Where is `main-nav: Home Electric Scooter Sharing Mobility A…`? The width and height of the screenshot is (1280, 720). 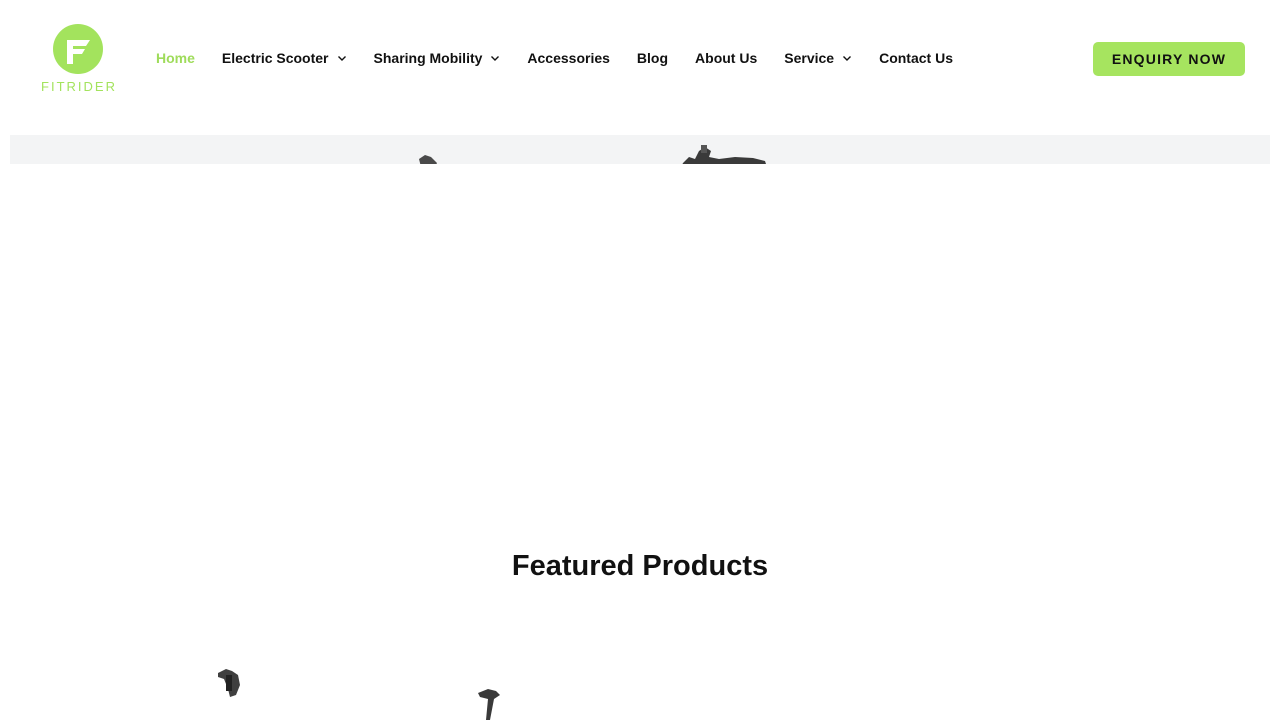
main-nav: Home Electric Scooter Sharing Mobility A… is located at coordinates (561, 58).